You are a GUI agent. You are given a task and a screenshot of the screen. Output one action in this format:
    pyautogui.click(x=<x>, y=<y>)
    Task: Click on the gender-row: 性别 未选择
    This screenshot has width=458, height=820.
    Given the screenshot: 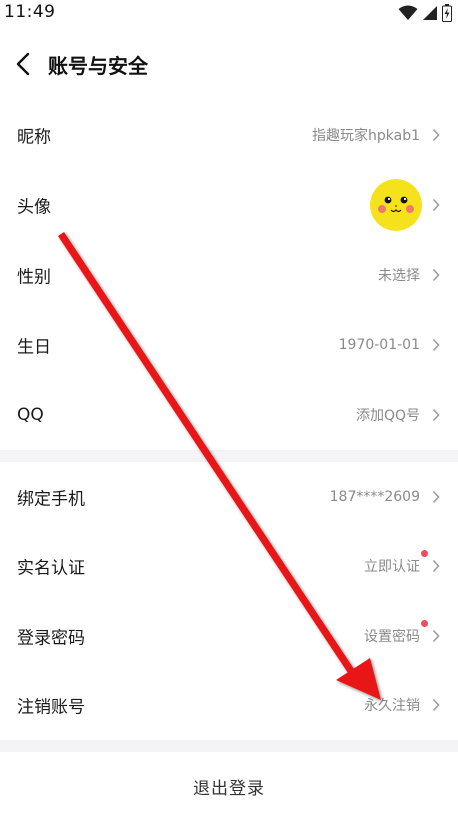 What is the action you would take?
    pyautogui.click(x=229, y=275)
    